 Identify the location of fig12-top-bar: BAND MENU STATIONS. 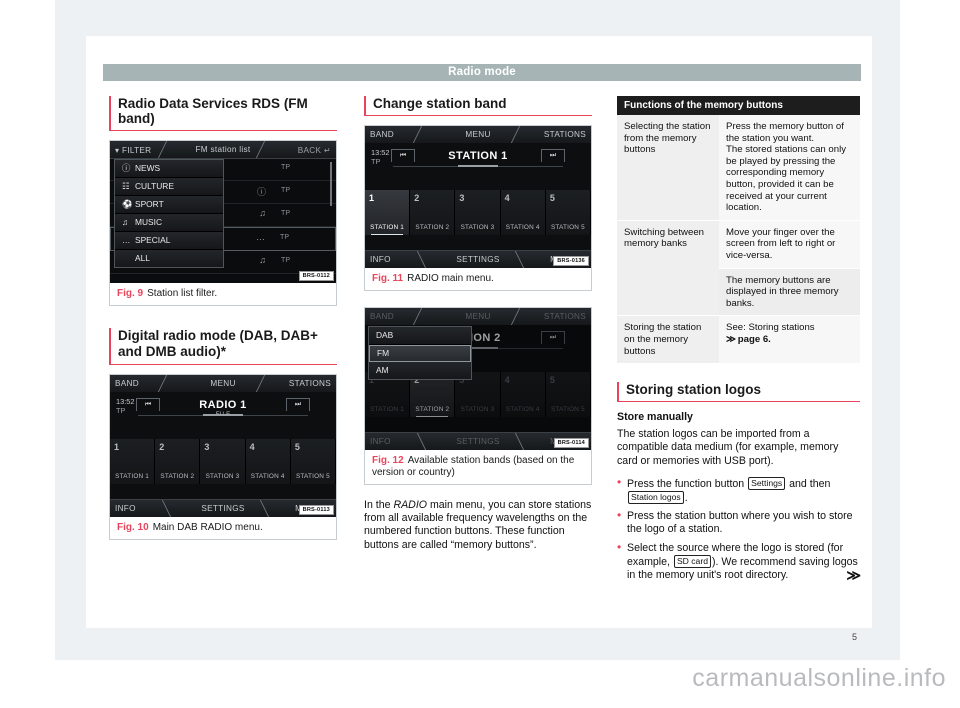
(478, 317).